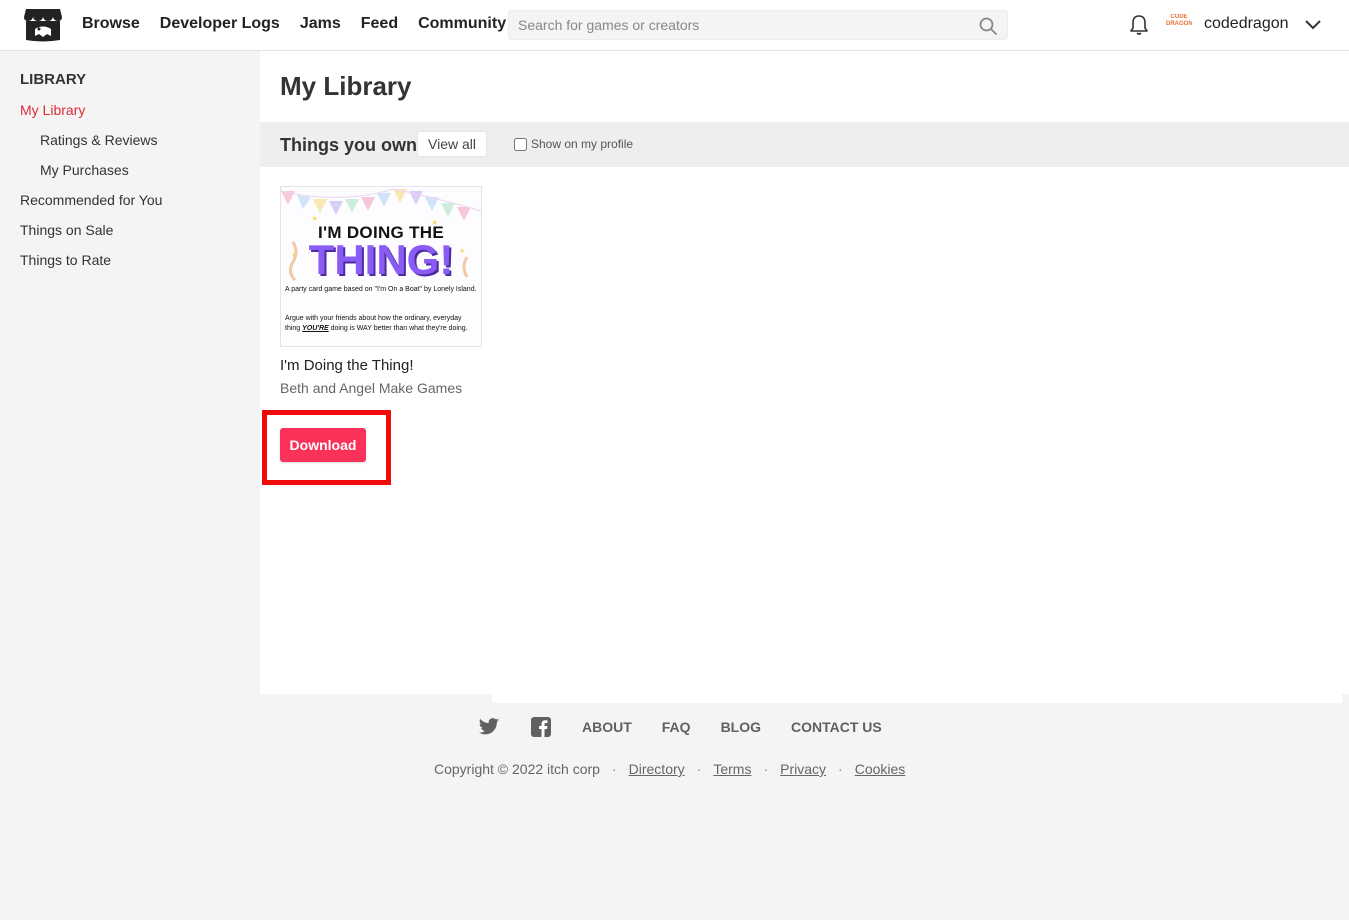 The width and height of the screenshot is (1349, 920). What do you see at coordinates (381, 365) in the screenshot?
I see `game-title: I'm Doing the Thing!` at bounding box center [381, 365].